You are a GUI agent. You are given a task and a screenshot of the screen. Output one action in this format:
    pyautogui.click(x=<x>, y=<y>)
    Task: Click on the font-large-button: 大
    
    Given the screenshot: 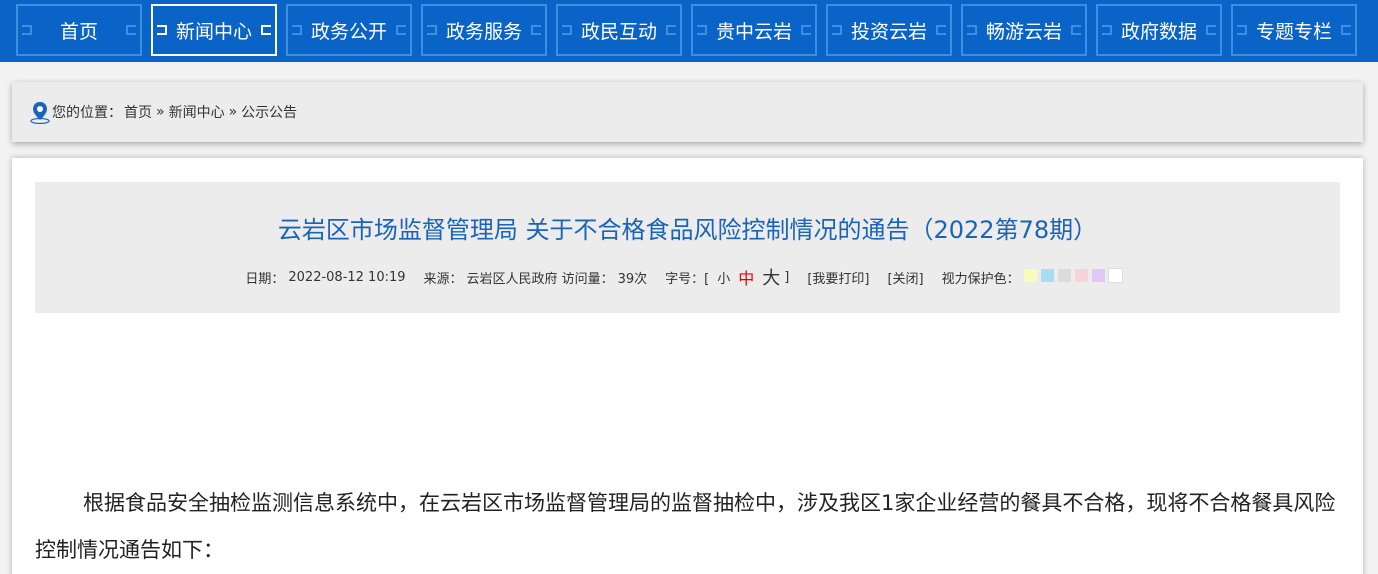 What is the action you would take?
    pyautogui.click(x=771, y=277)
    